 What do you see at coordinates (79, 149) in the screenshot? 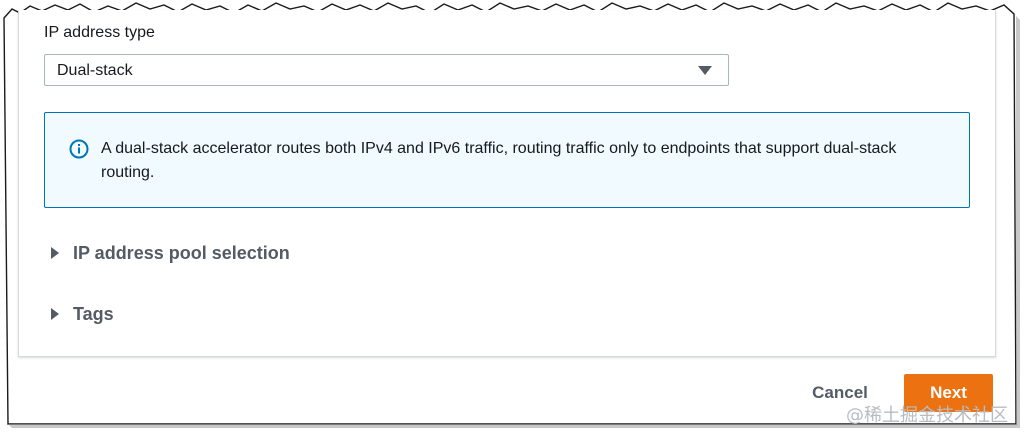
I see `info-icon` at bounding box center [79, 149].